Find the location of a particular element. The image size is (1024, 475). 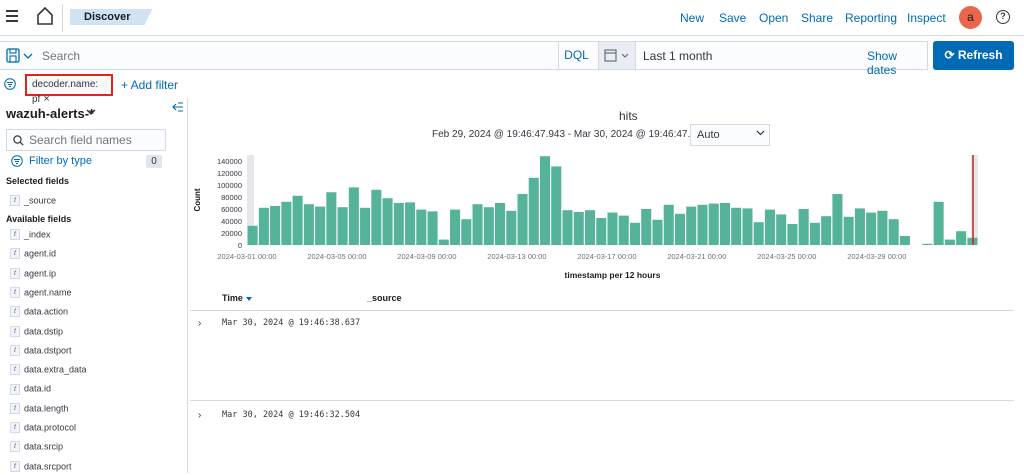

field-item: t data.length is located at coordinates (39, 409).